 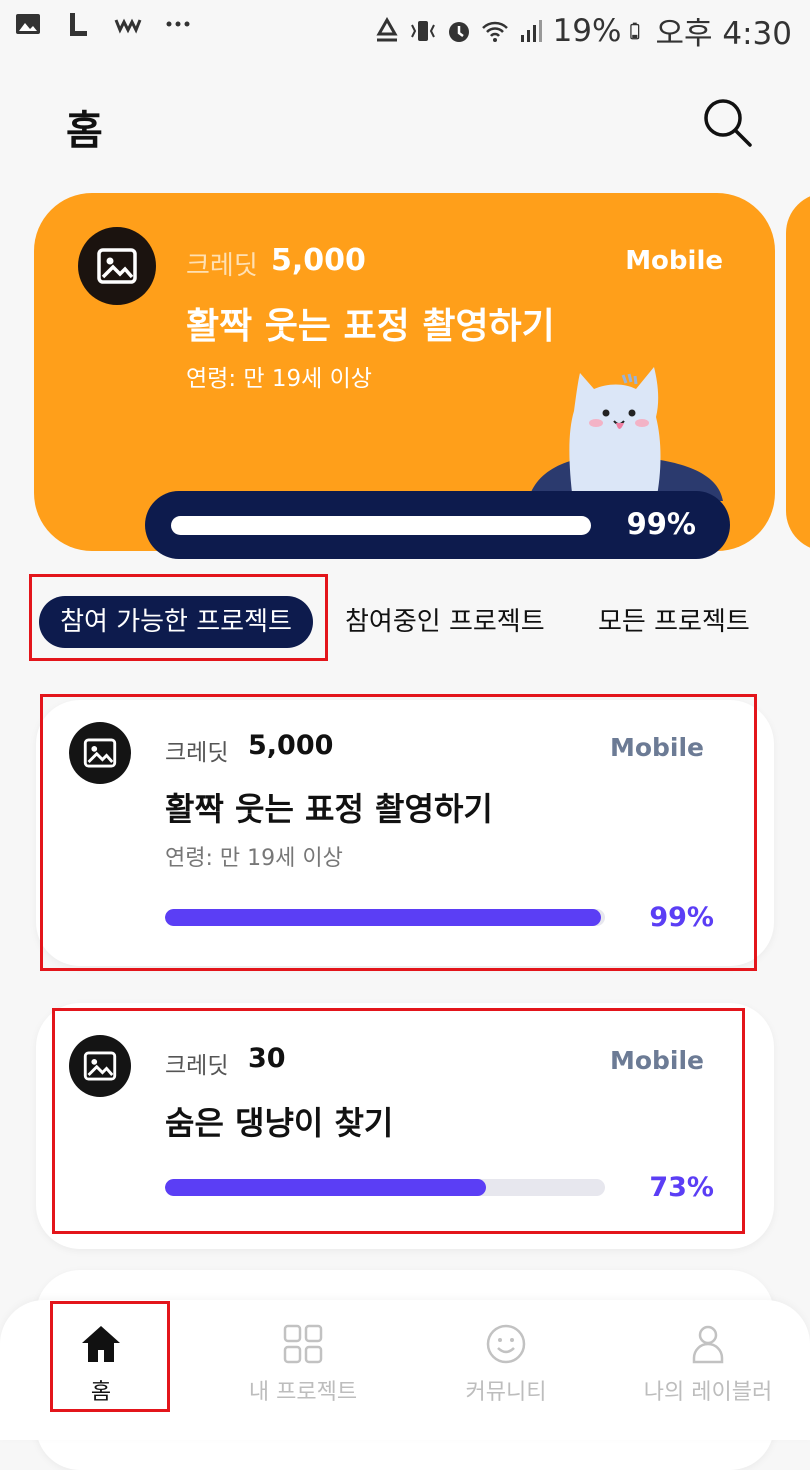 I want to click on wifi-icon, so click(x=494, y=31).